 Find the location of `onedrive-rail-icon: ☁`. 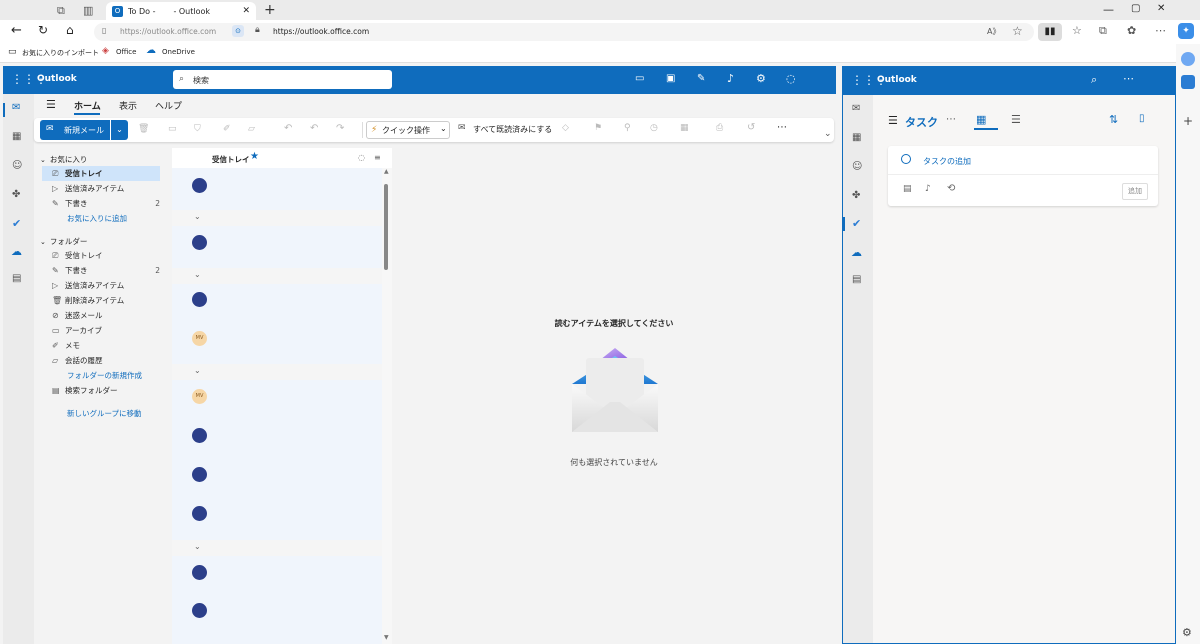

onedrive-rail-icon: ☁ is located at coordinates (856, 252).